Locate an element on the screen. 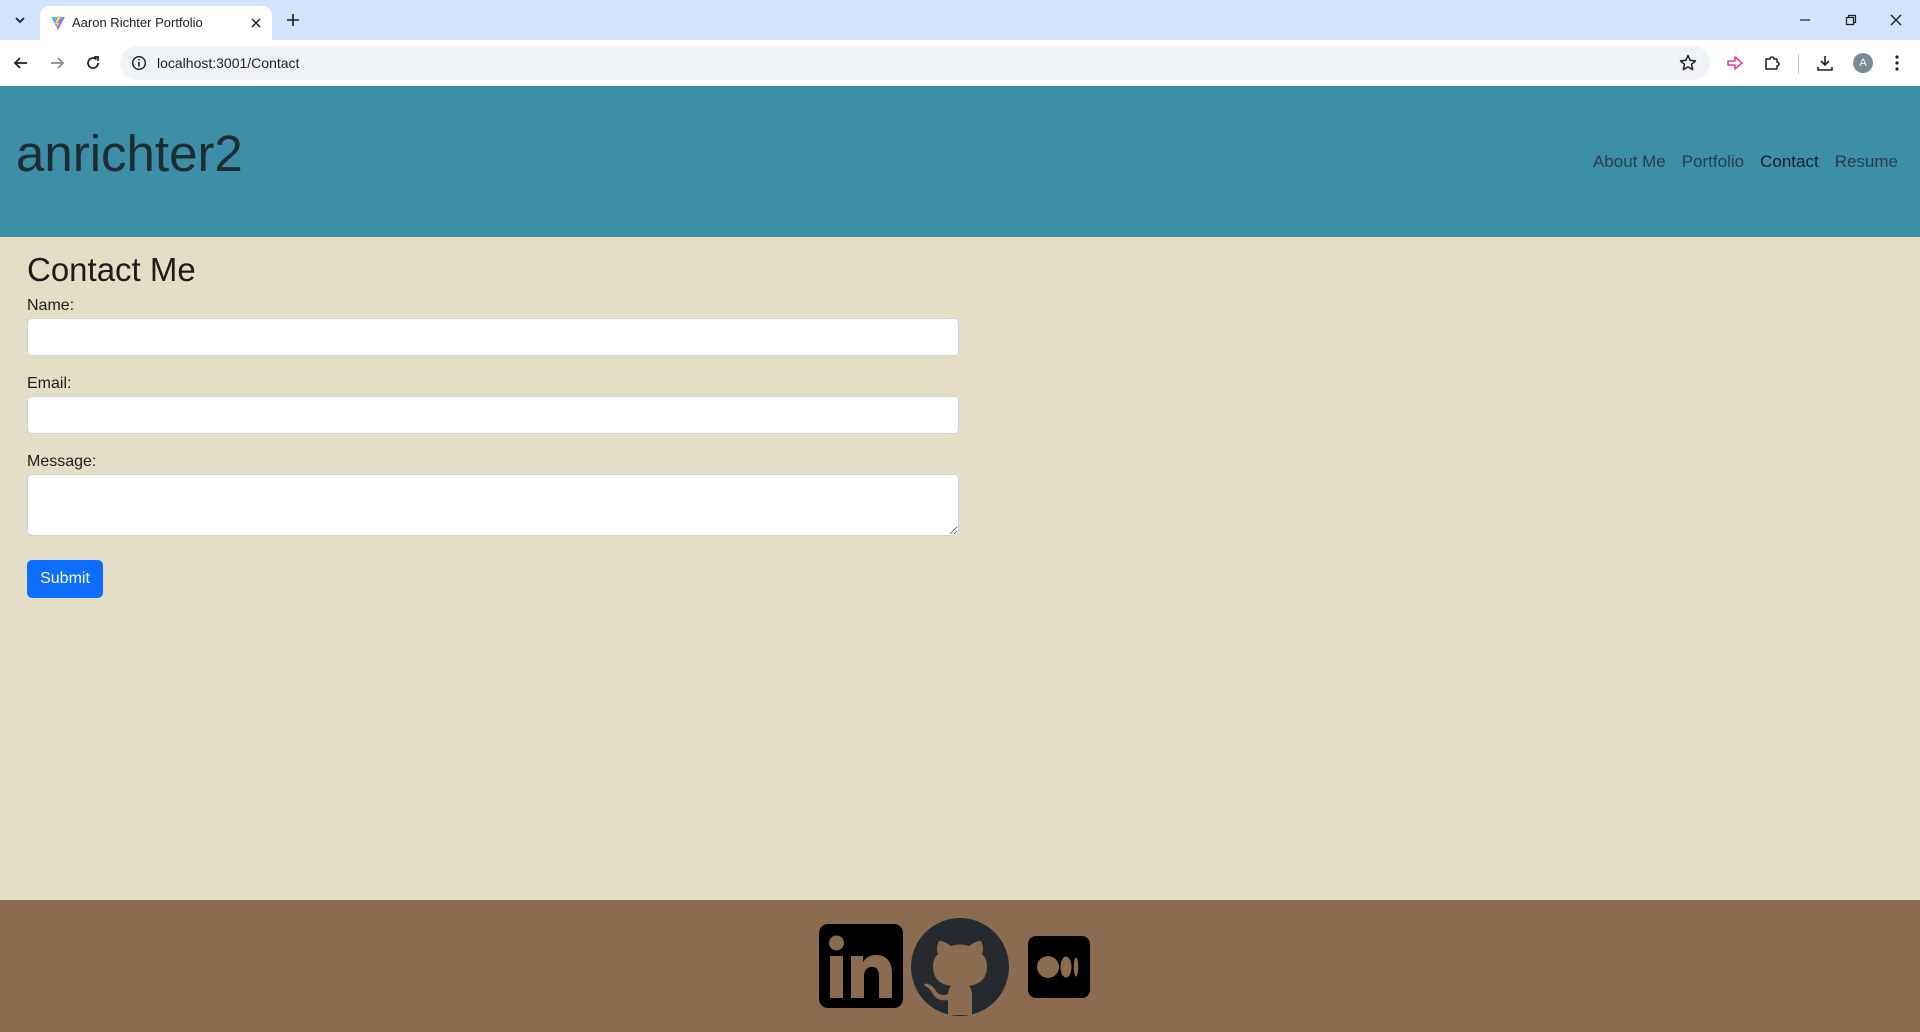 The image size is (1920, 1032). extension-button is located at coordinates (1735, 63).